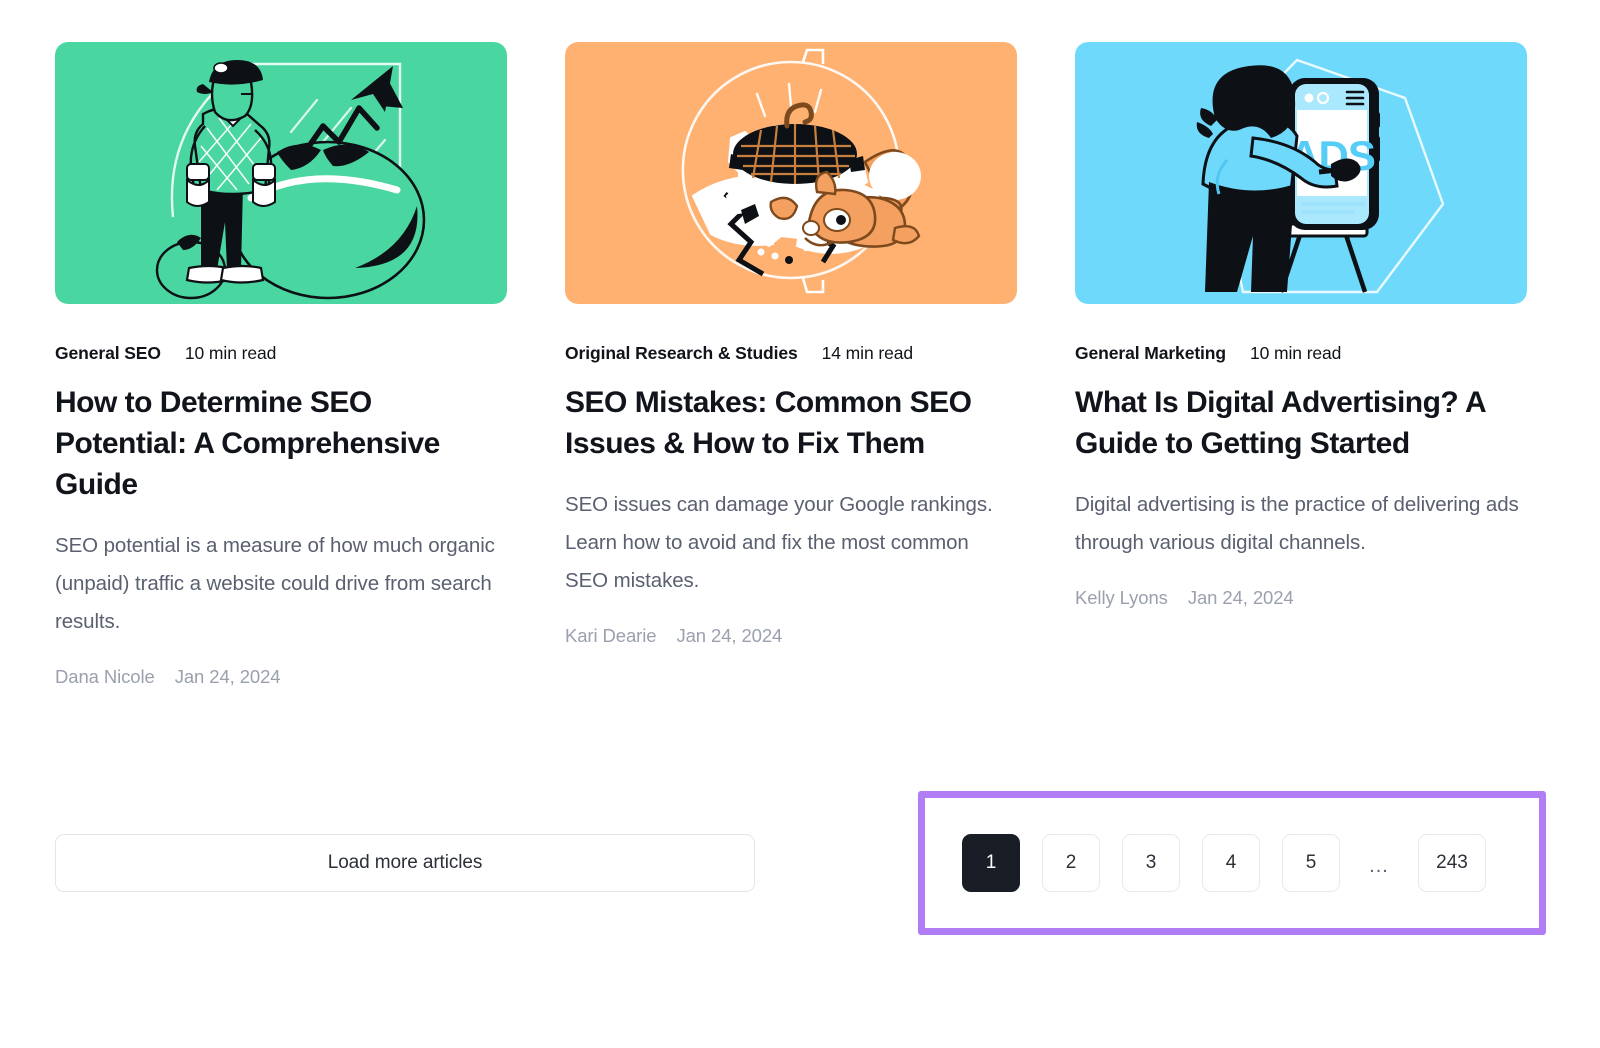 The width and height of the screenshot is (1600, 1048). What do you see at coordinates (1231, 863) in the screenshot?
I see `pagination-page-4: 4` at bounding box center [1231, 863].